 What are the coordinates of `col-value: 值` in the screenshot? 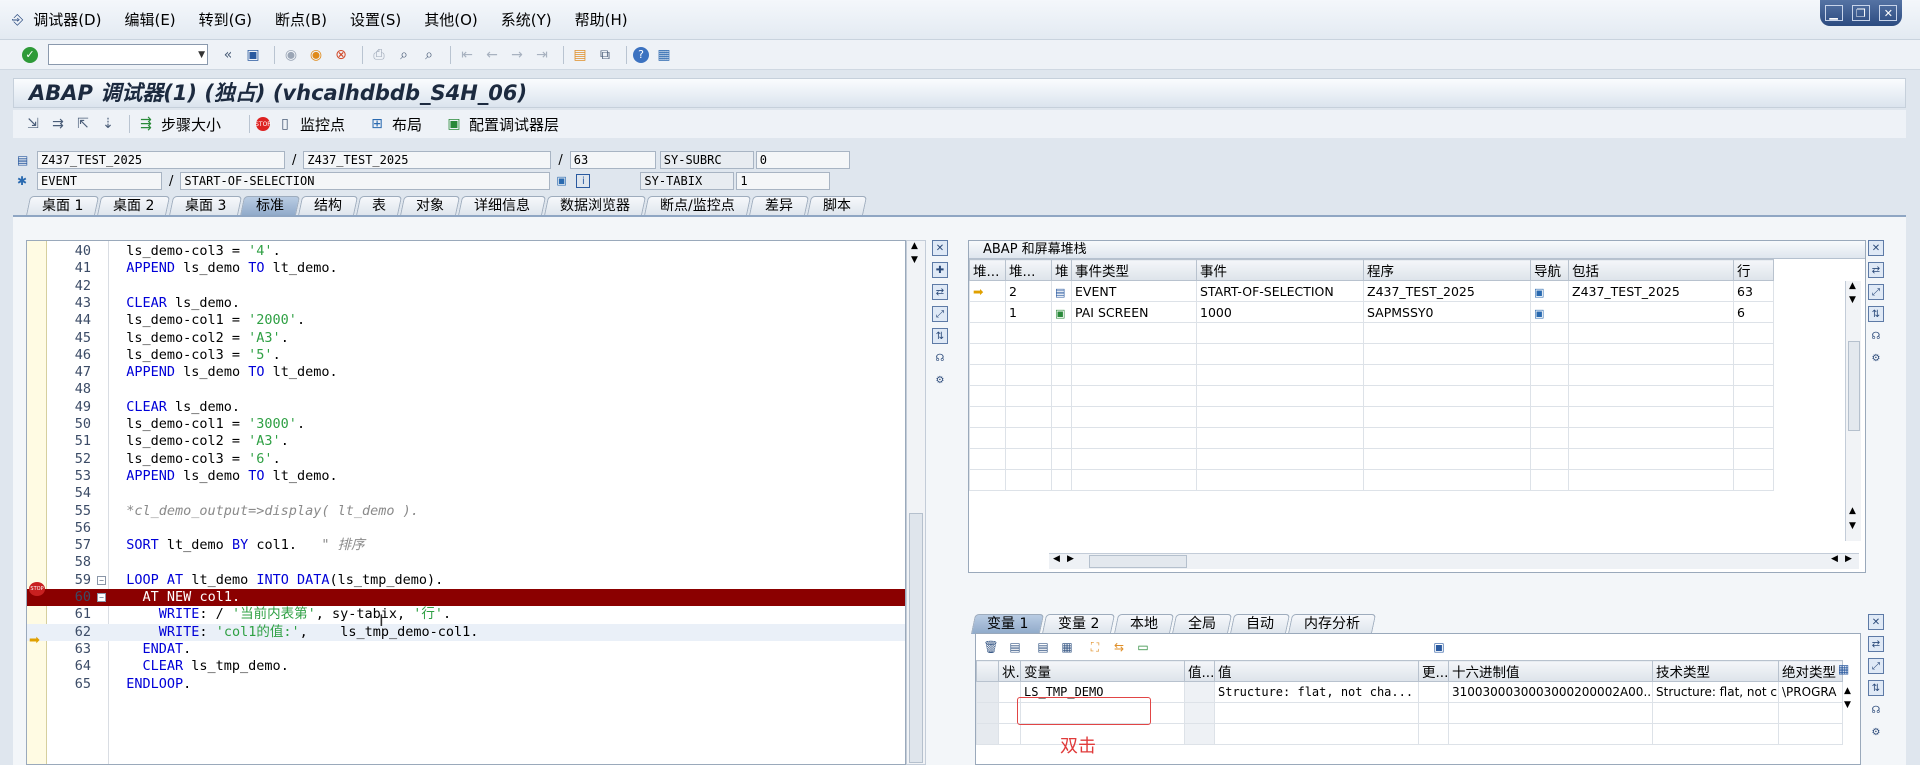 It's located at (1316, 671).